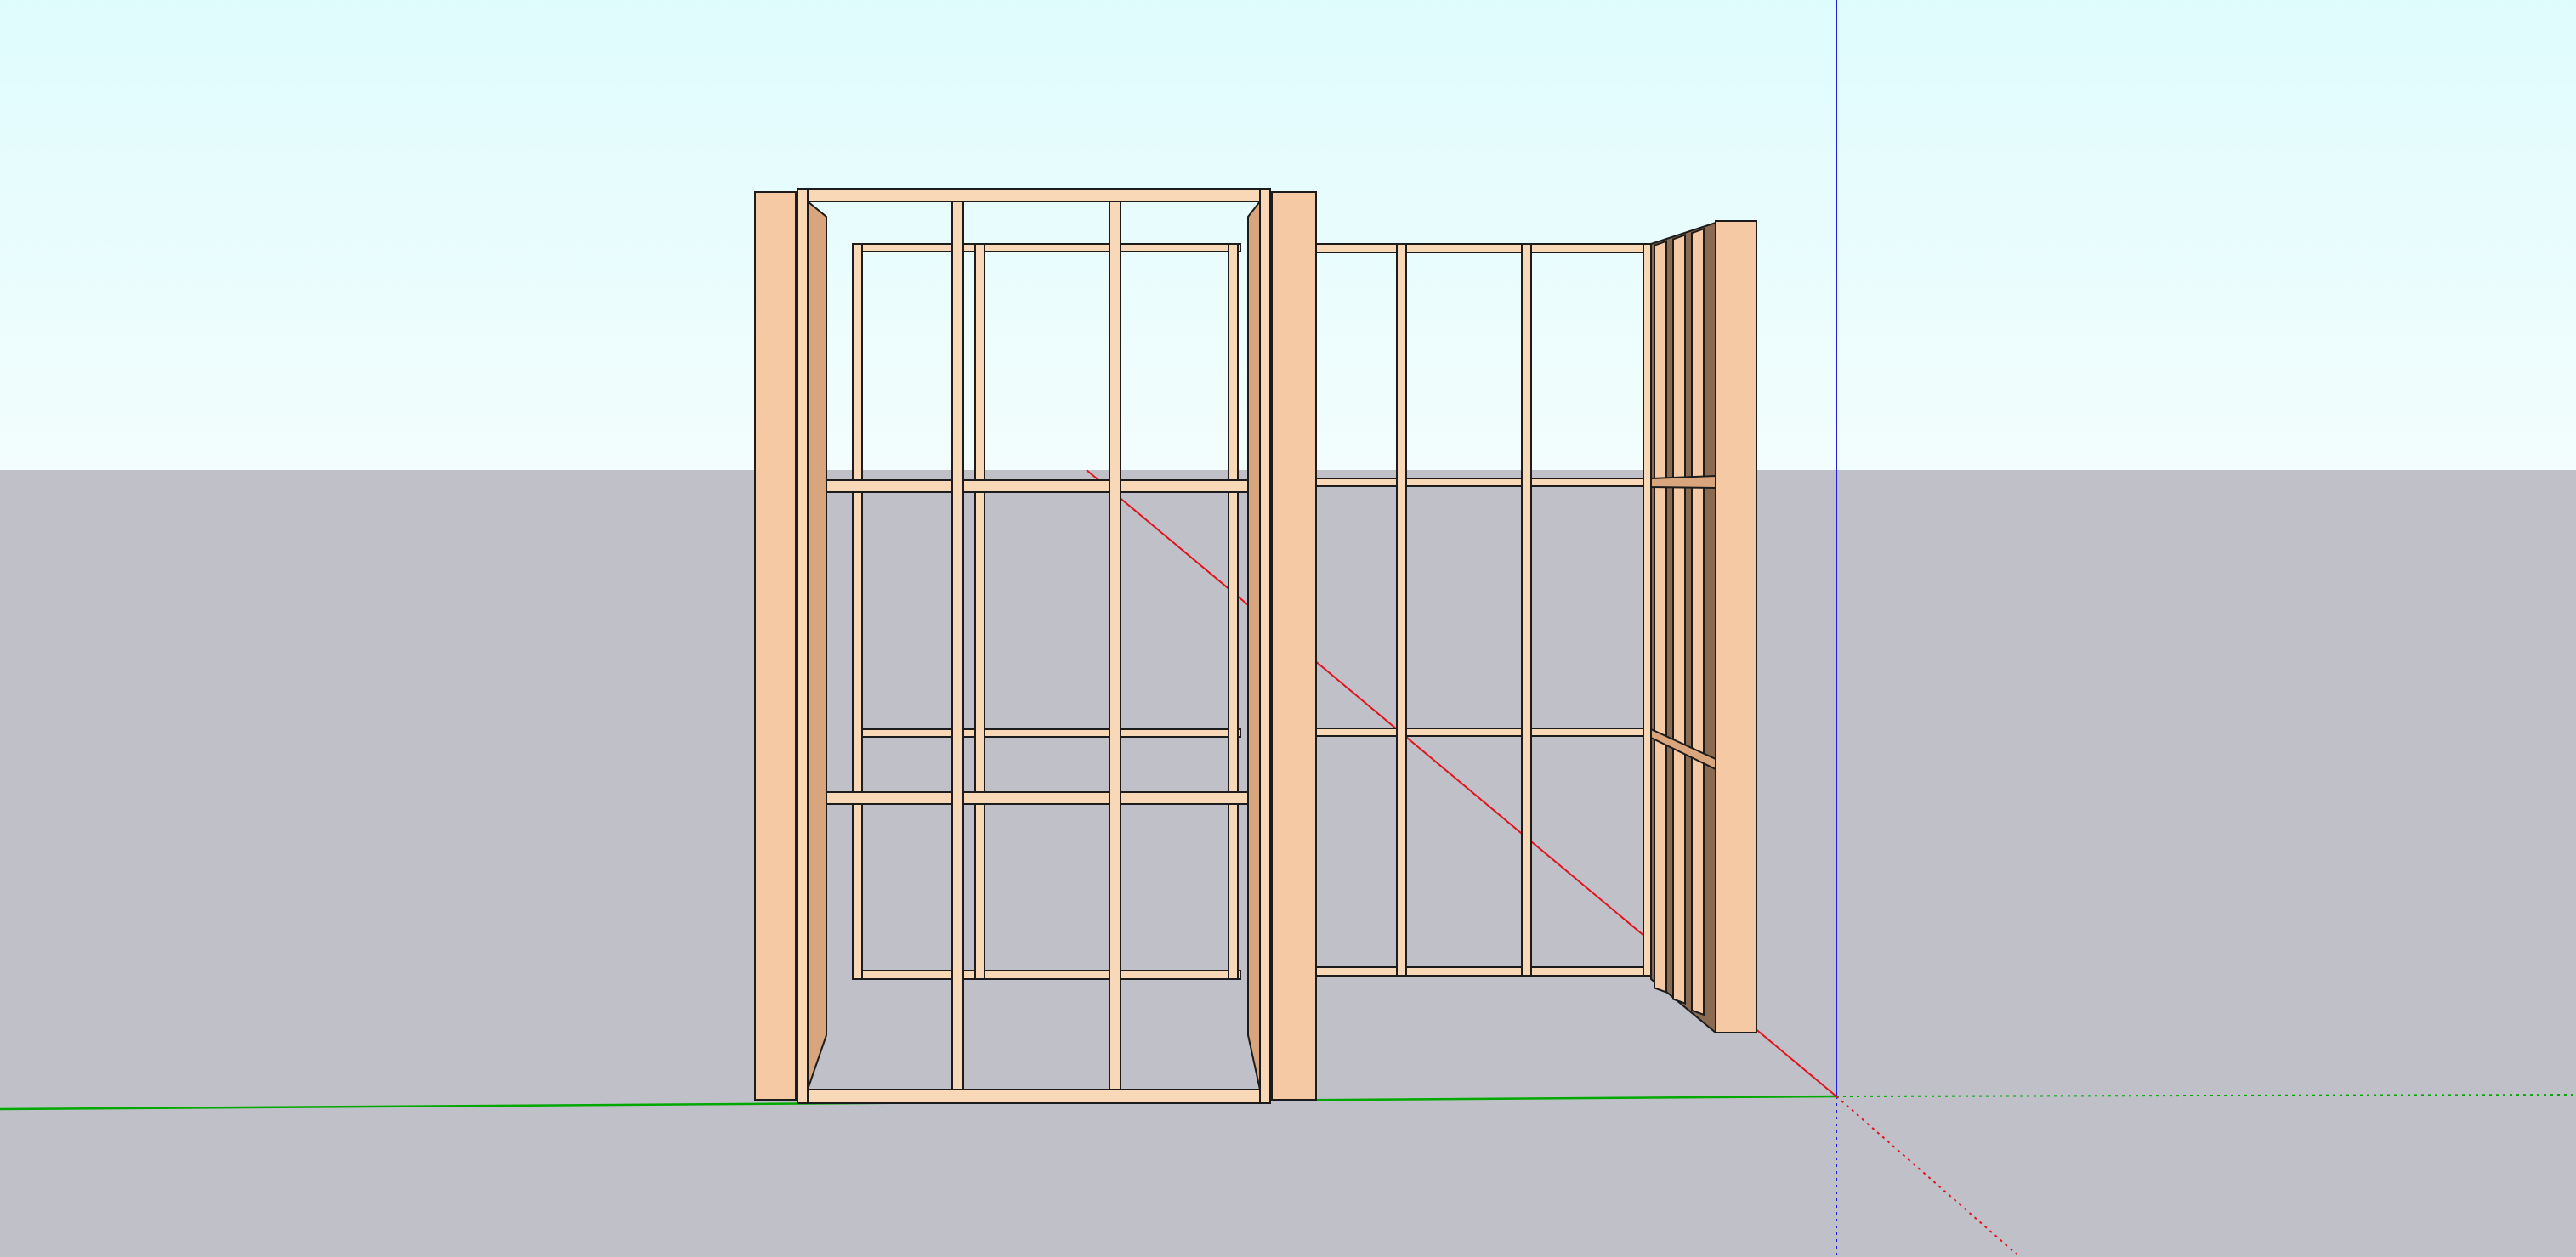  Describe the element at coordinates (1046, 975) in the screenshot. I see `back-wall-bottom-plate` at that location.